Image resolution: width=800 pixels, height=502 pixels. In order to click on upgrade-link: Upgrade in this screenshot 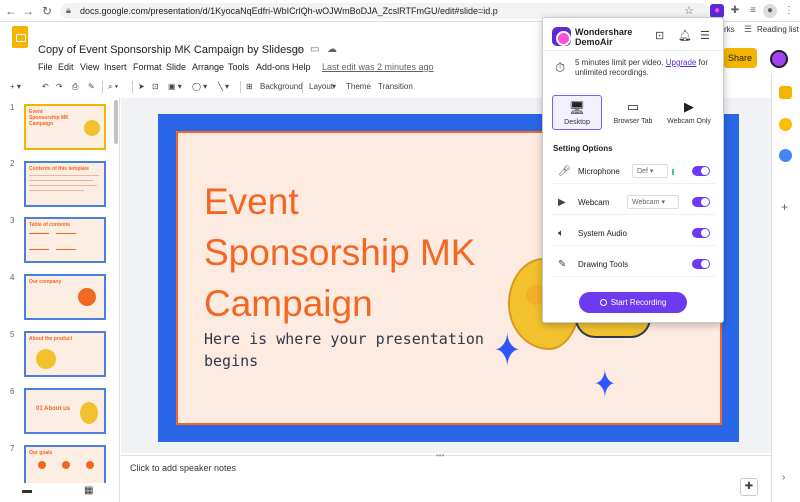, I will do `click(681, 62)`.